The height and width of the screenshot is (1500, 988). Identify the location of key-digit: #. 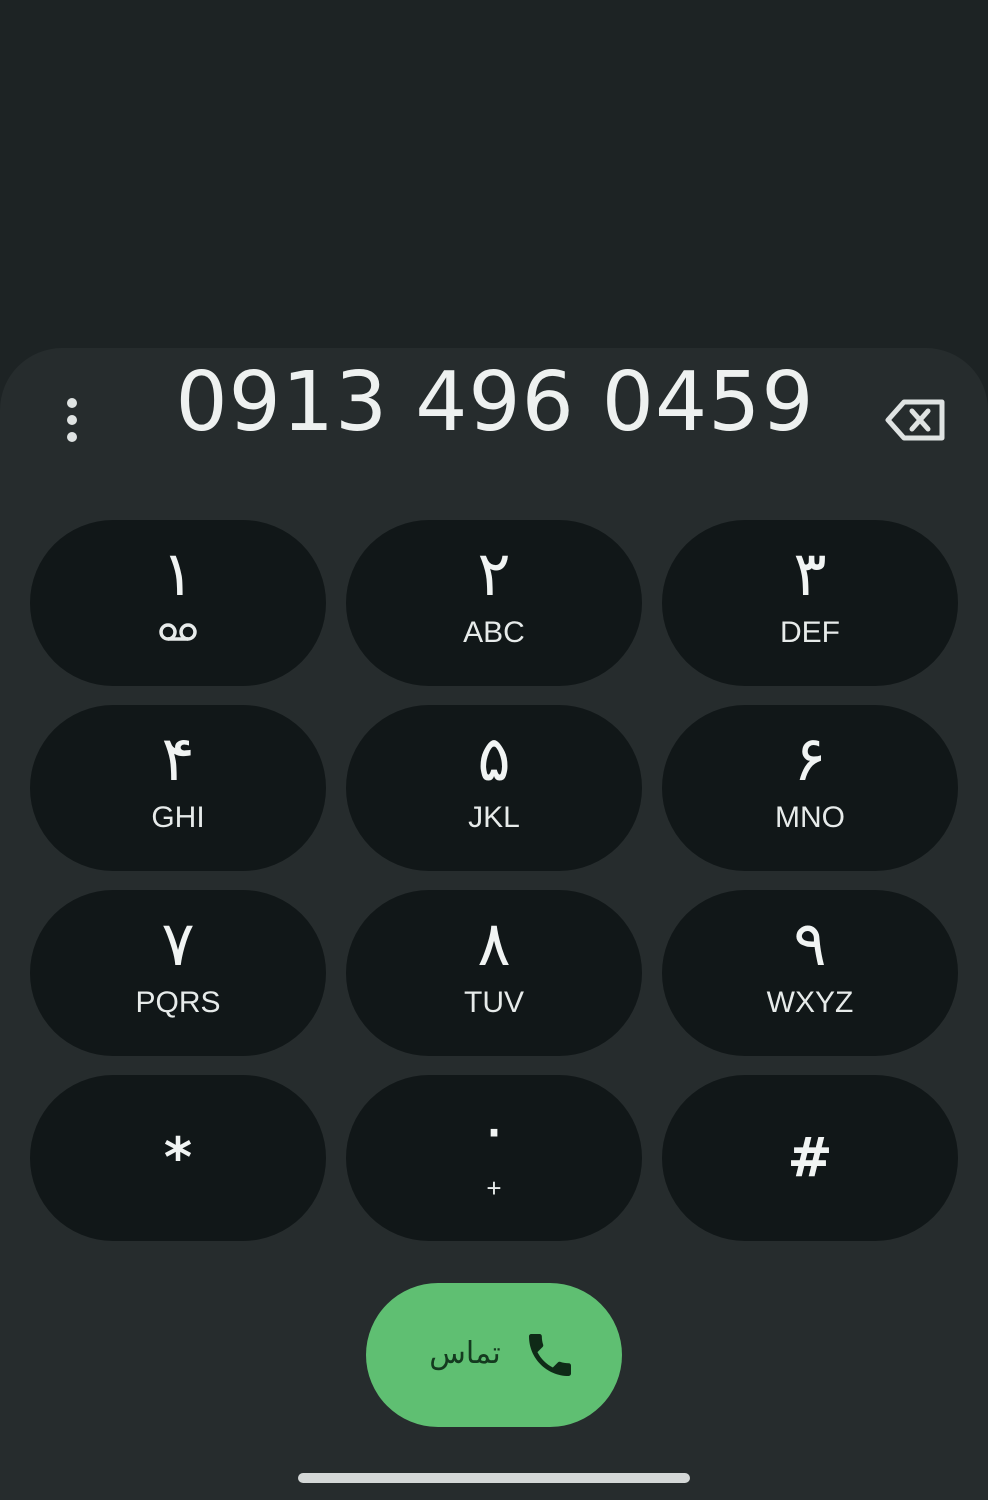
(810, 1157).